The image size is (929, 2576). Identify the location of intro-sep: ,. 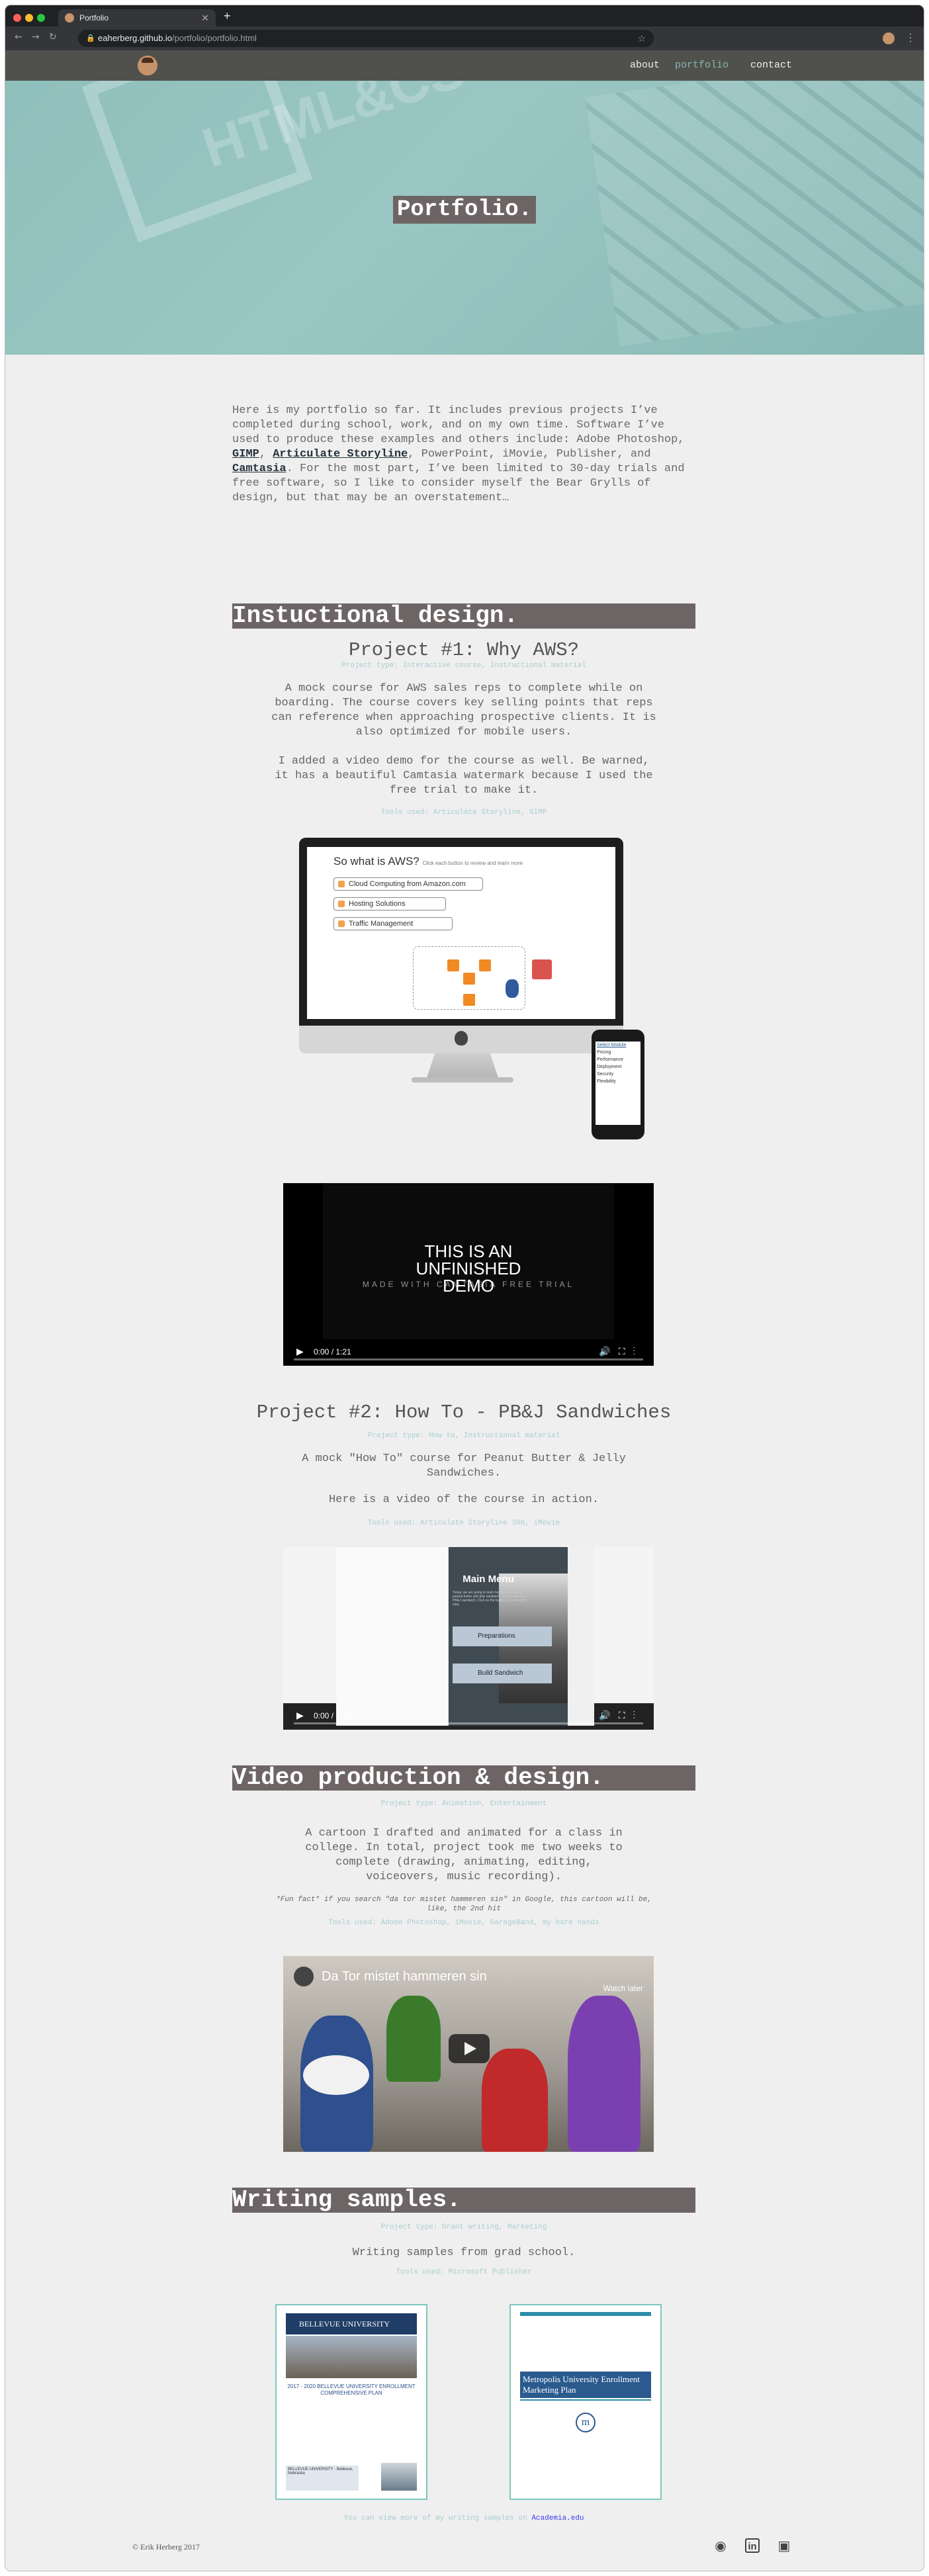
(266, 454).